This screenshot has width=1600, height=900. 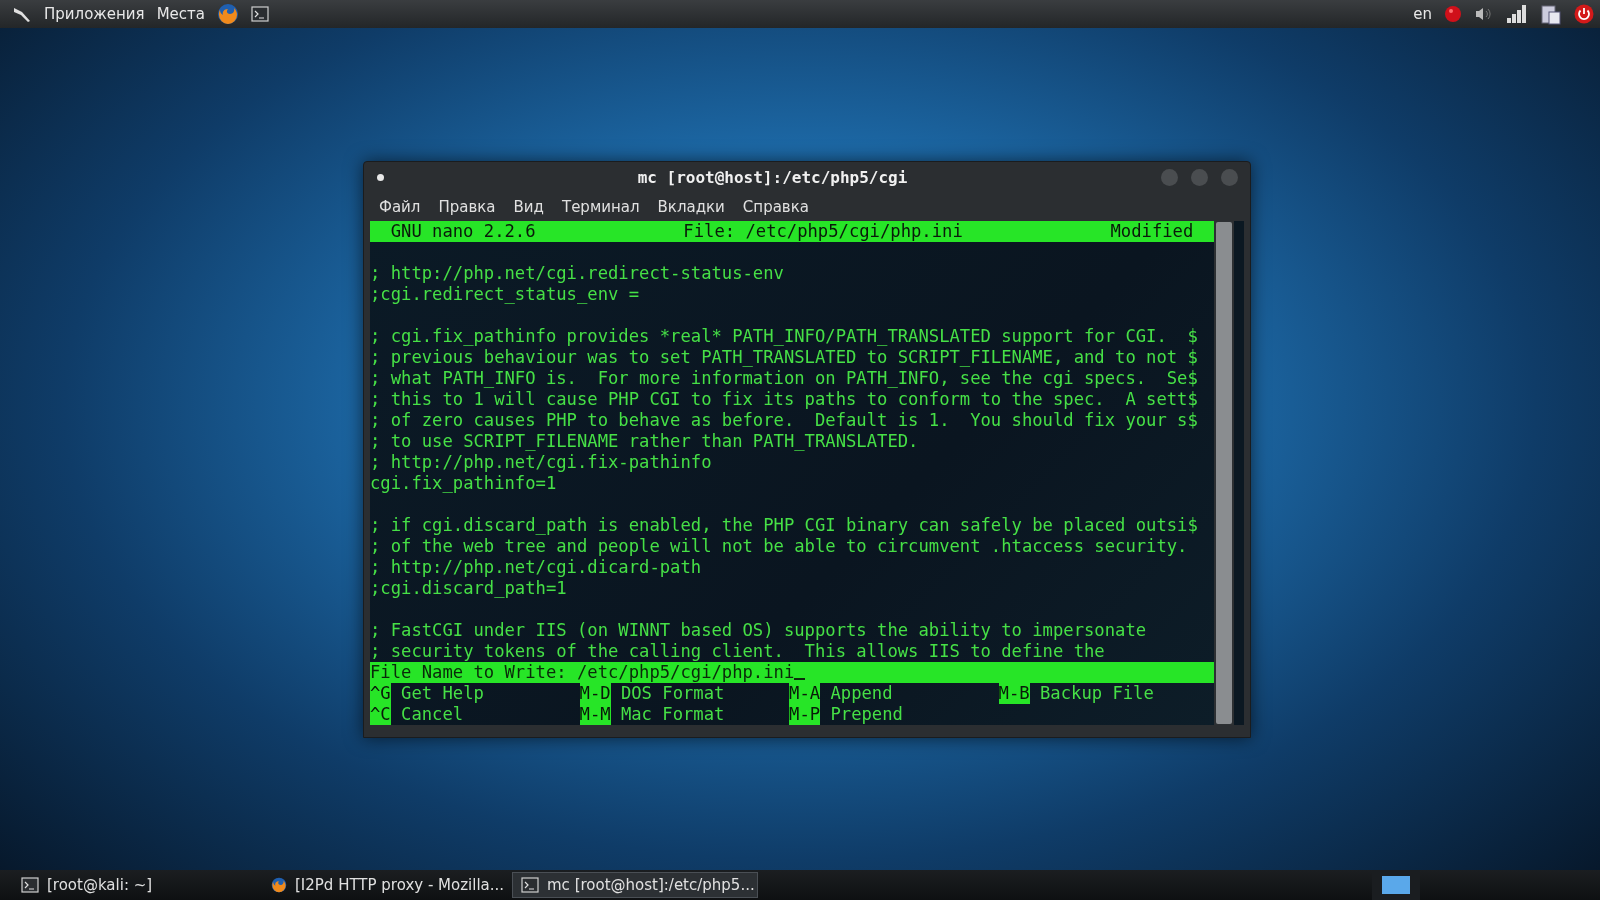 What do you see at coordinates (1484, 14) in the screenshot?
I see `volume-icon` at bounding box center [1484, 14].